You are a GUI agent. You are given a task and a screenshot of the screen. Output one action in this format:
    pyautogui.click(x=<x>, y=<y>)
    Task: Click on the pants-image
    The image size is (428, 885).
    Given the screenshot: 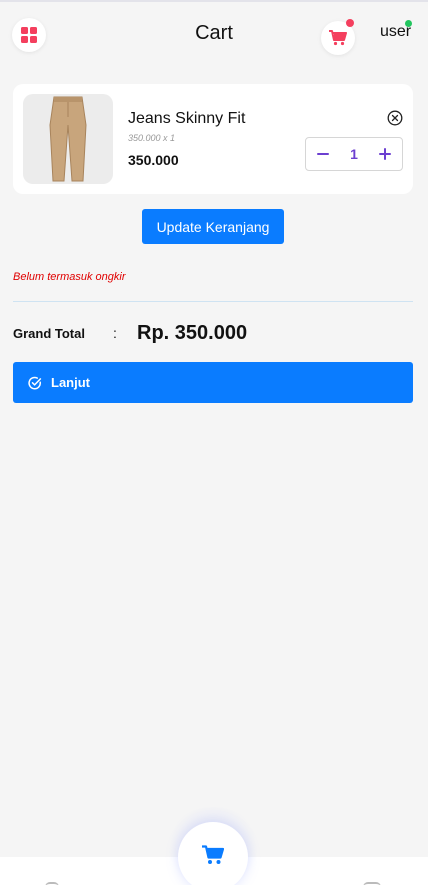 What is the action you would take?
    pyautogui.click(x=68, y=139)
    